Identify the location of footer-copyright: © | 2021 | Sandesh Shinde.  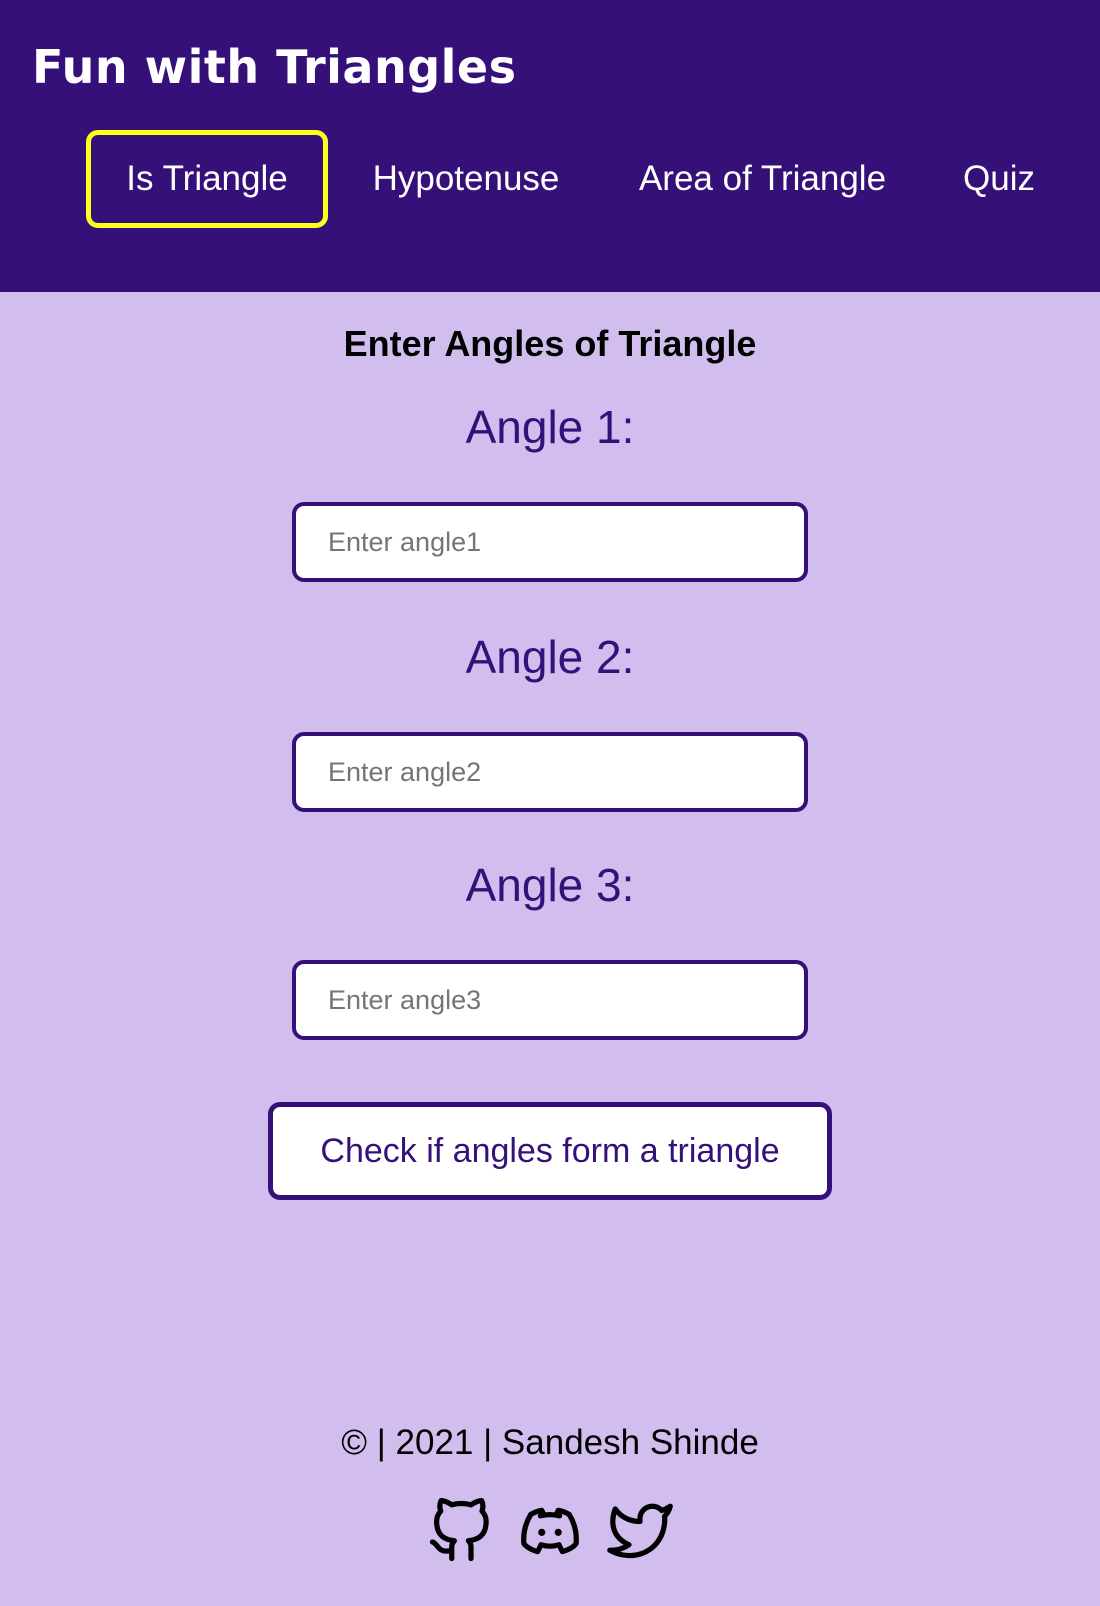
(550, 1442).